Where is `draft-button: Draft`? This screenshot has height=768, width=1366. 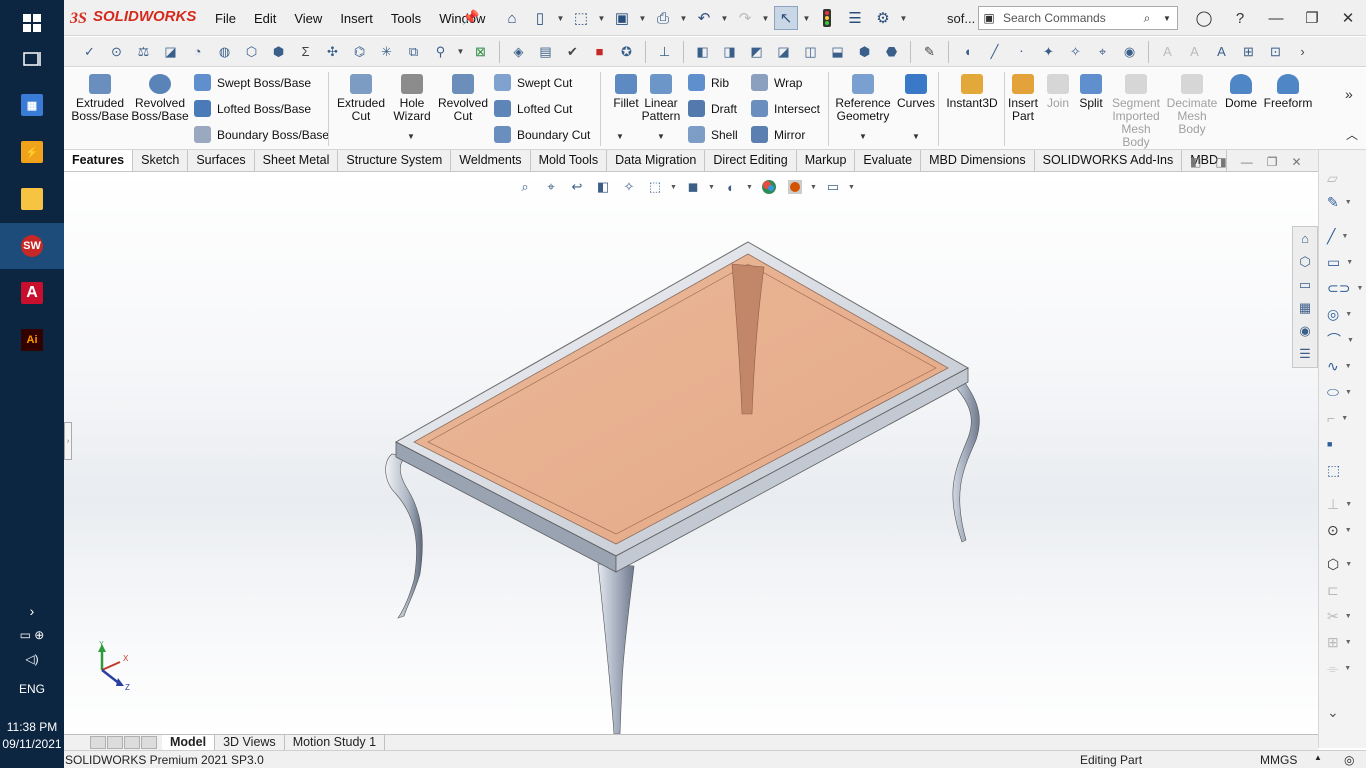 draft-button: Draft is located at coordinates (712, 108).